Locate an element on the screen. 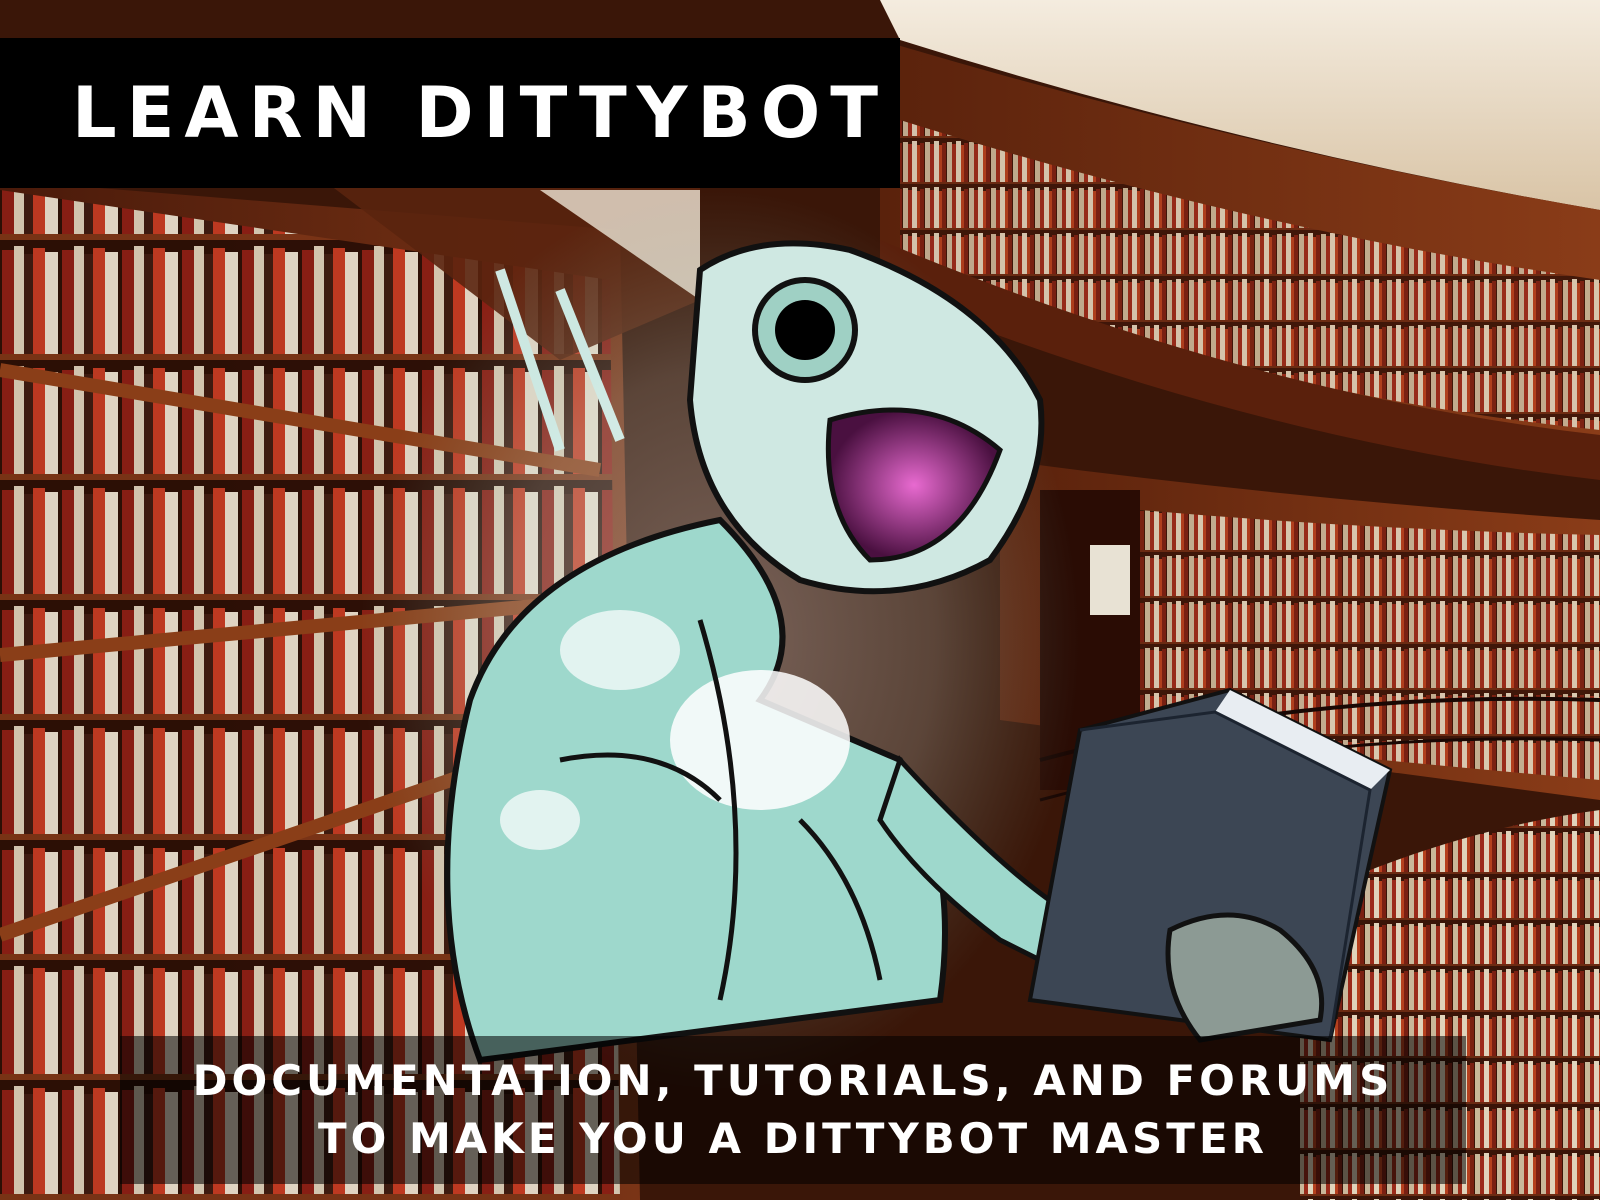 The image size is (1600, 1200). page-title: LEARN DITTYBOT is located at coordinates (480, 113).